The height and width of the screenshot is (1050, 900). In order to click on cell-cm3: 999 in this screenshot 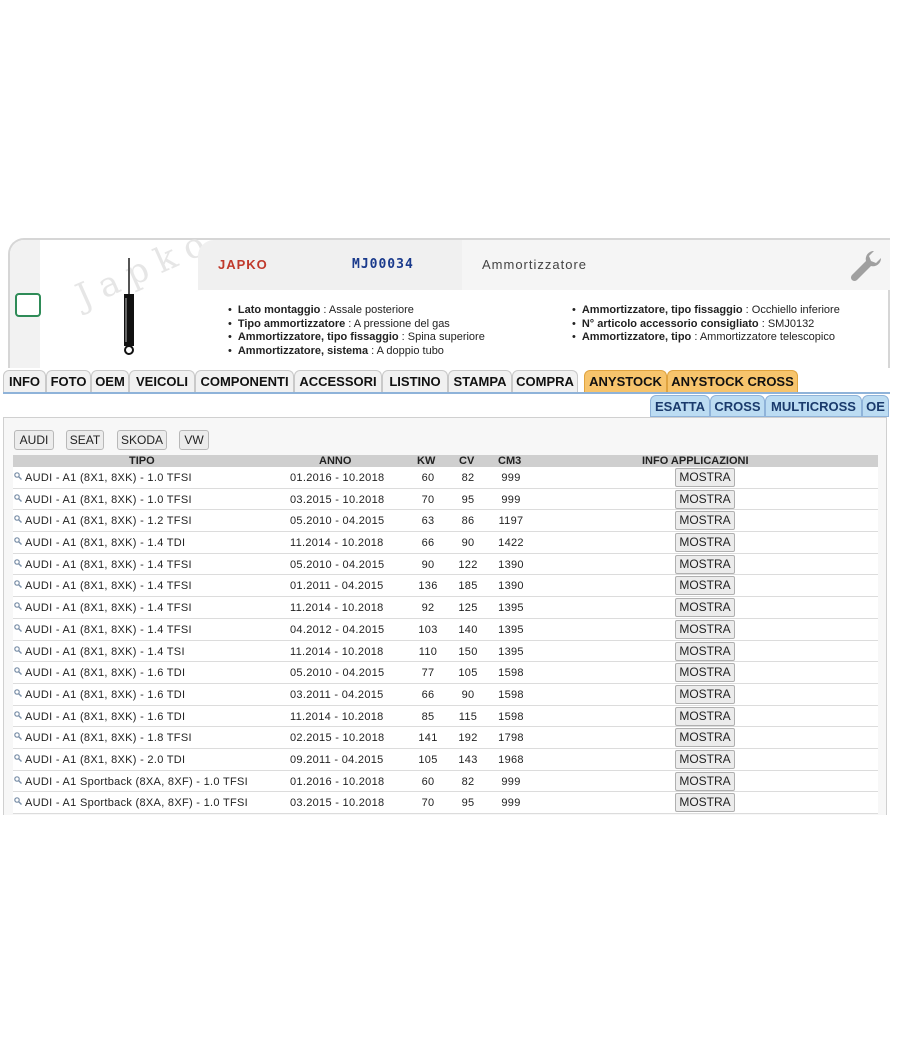, I will do `click(511, 803)`.